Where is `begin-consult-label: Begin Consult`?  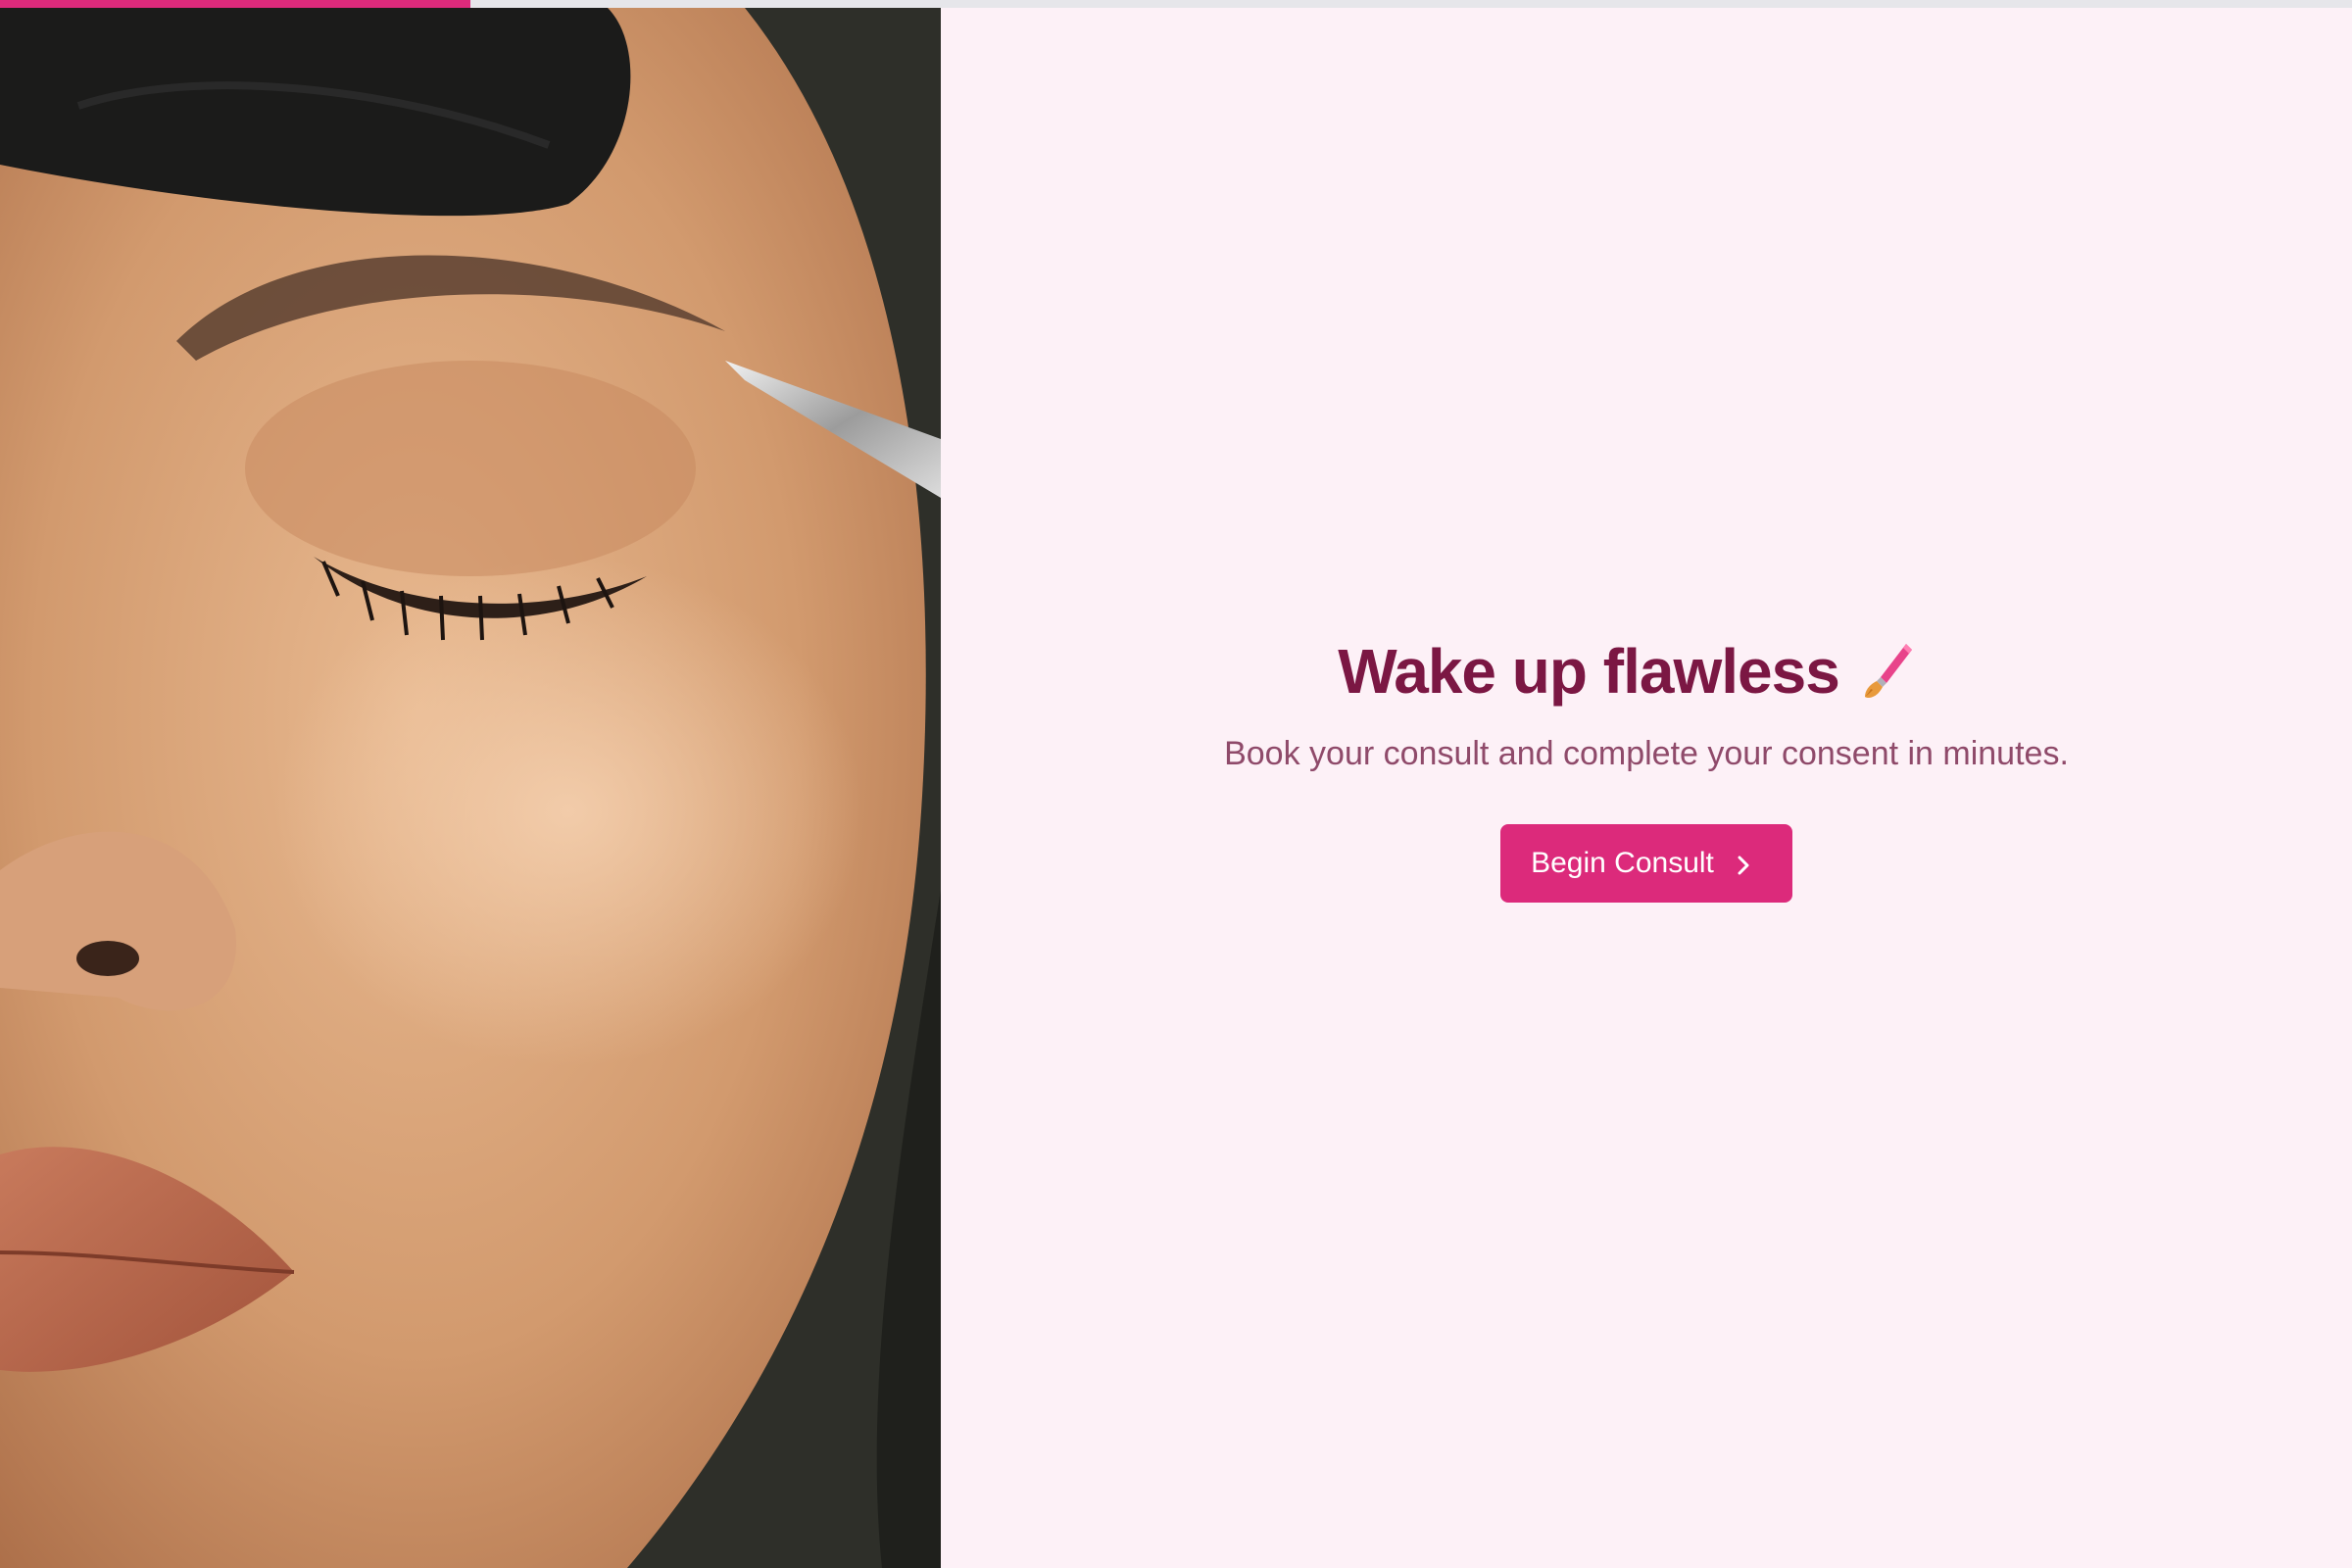
begin-consult-label: Begin Consult is located at coordinates (1622, 862).